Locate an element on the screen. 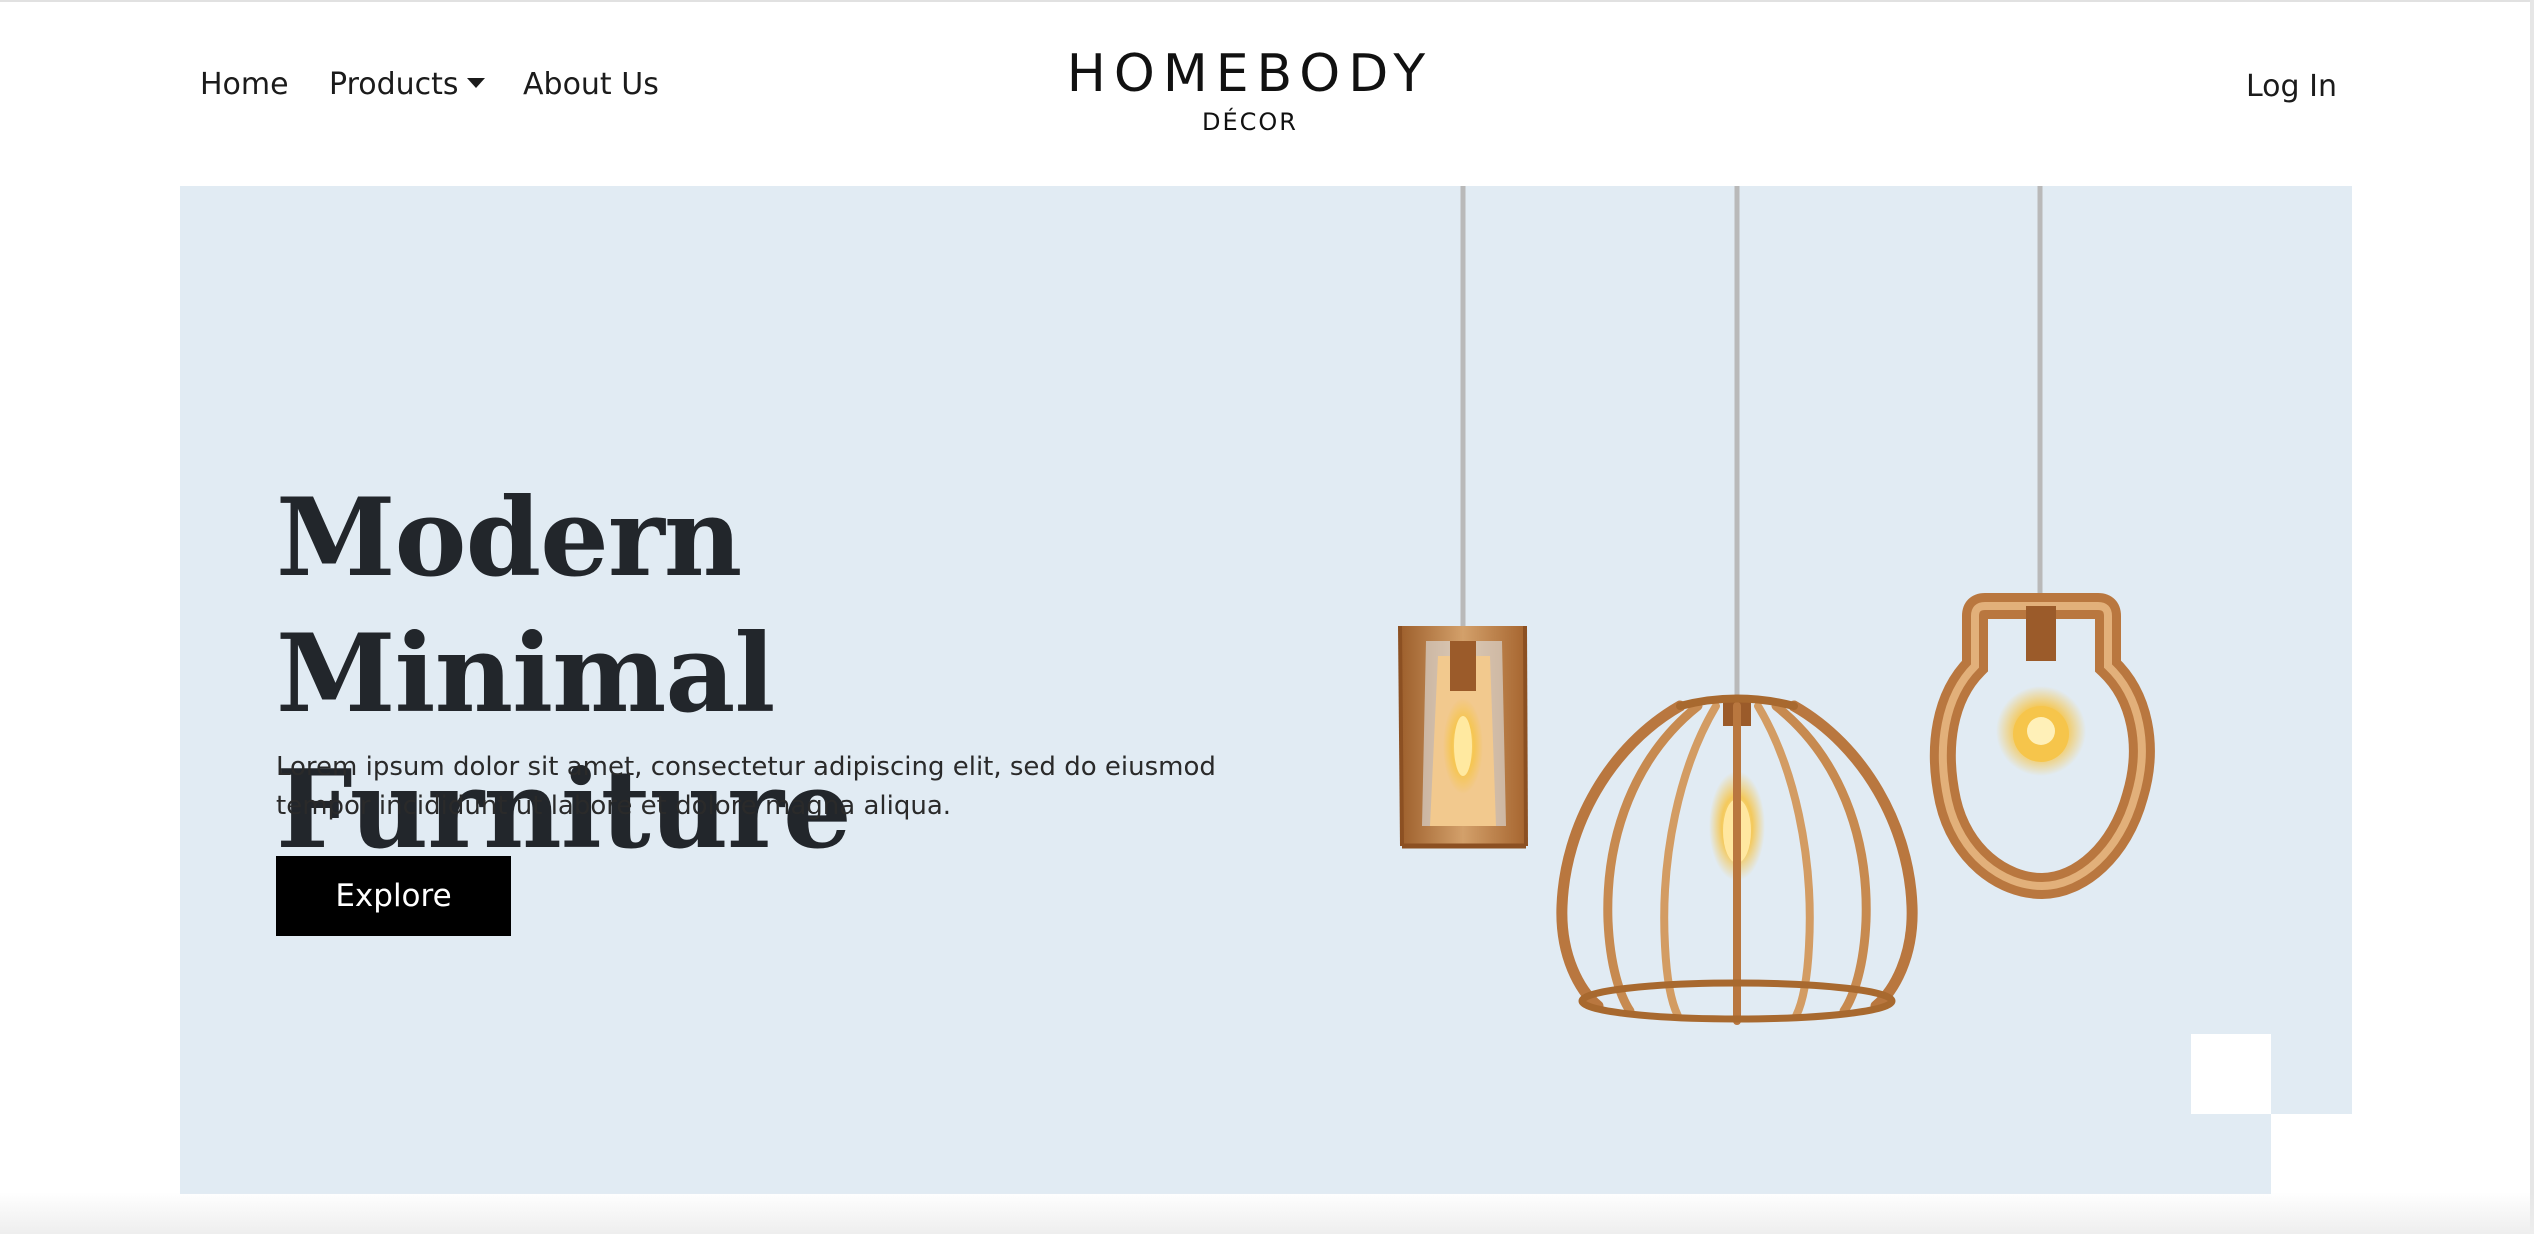  caret-down-icon is located at coordinates (475, 82).